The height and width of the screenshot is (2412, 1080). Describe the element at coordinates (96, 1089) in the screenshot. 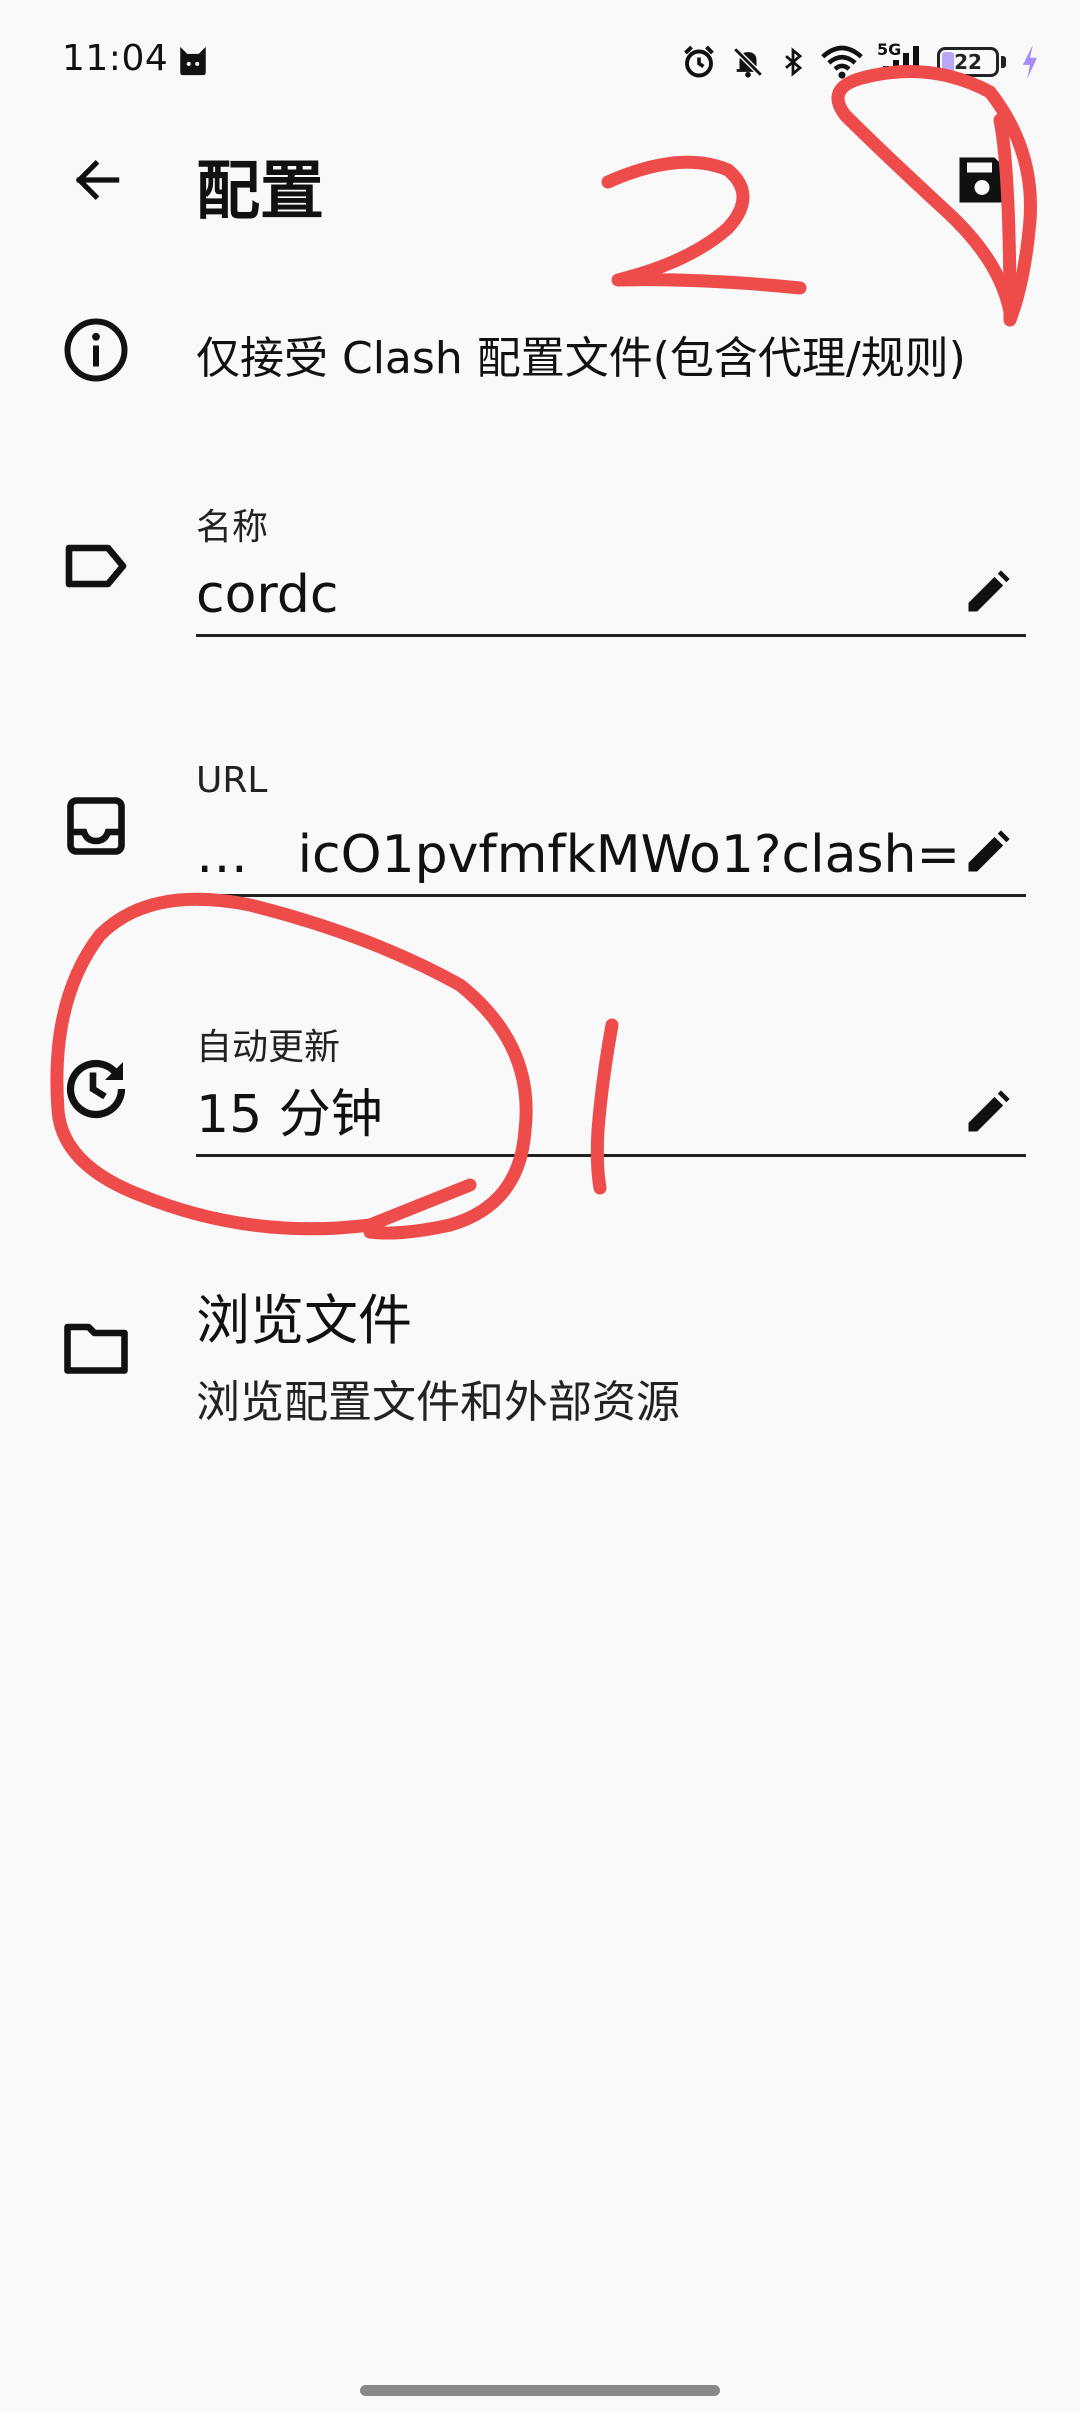

I see `history-clock-icon` at that location.